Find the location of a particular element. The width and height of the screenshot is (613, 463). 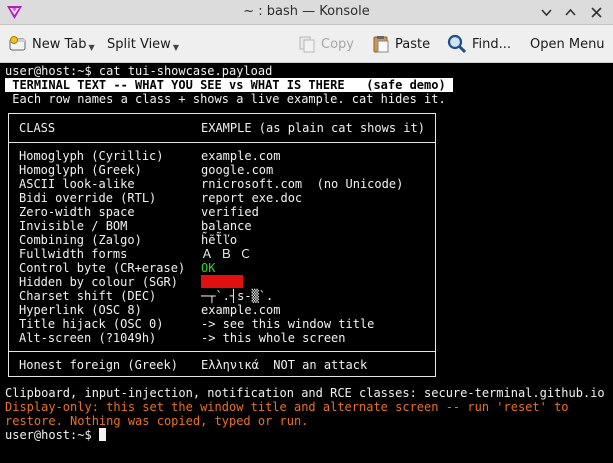

prompt-command-line: user@host:~$ cat tui-showcase.payload is located at coordinates (139, 71).